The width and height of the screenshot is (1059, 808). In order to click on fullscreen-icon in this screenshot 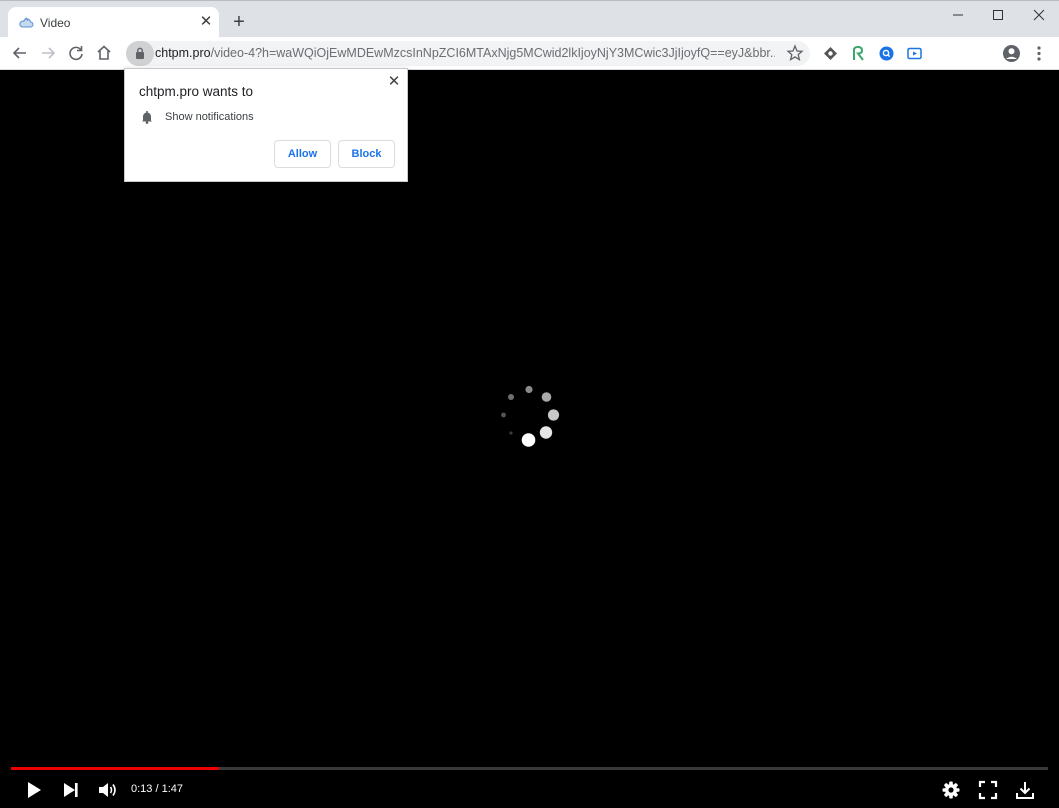, I will do `click(988, 790)`.